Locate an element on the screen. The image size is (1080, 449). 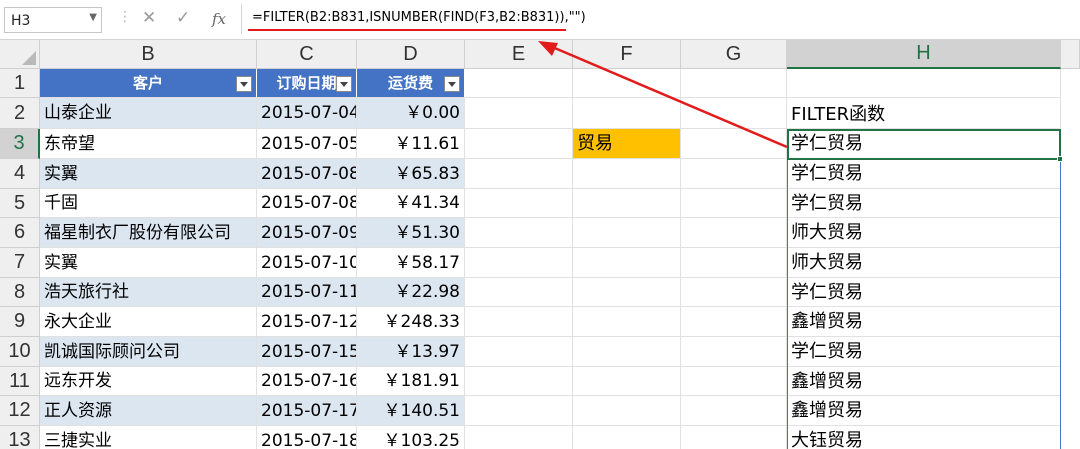
check-icon: ✓ is located at coordinates (183, 18).